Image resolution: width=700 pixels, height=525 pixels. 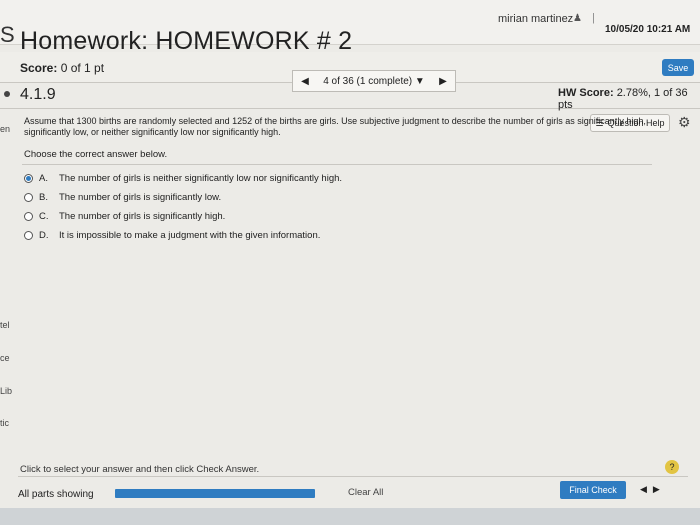 What do you see at coordinates (5, 325) in the screenshot?
I see `left-edge-fragment: tel` at bounding box center [5, 325].